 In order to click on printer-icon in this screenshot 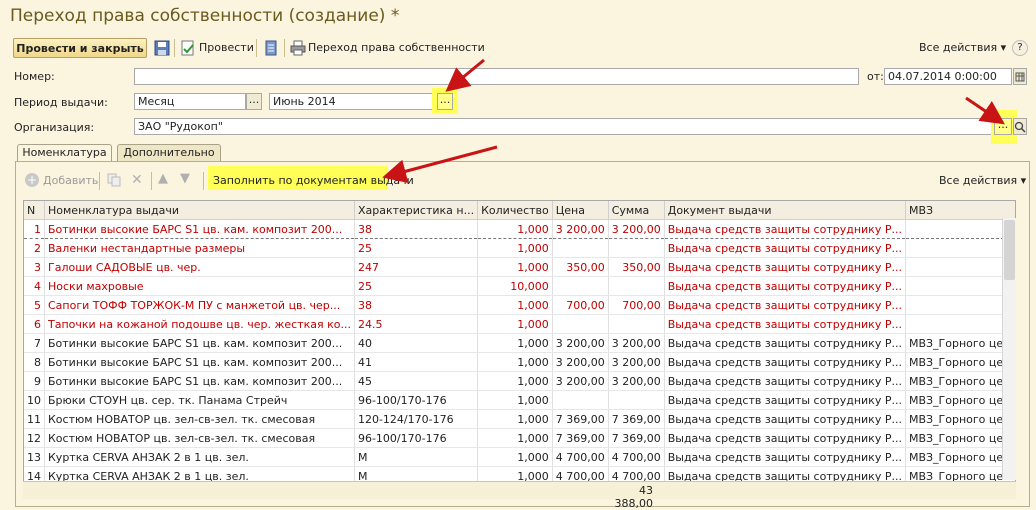, I will do `click(298, 48)`.